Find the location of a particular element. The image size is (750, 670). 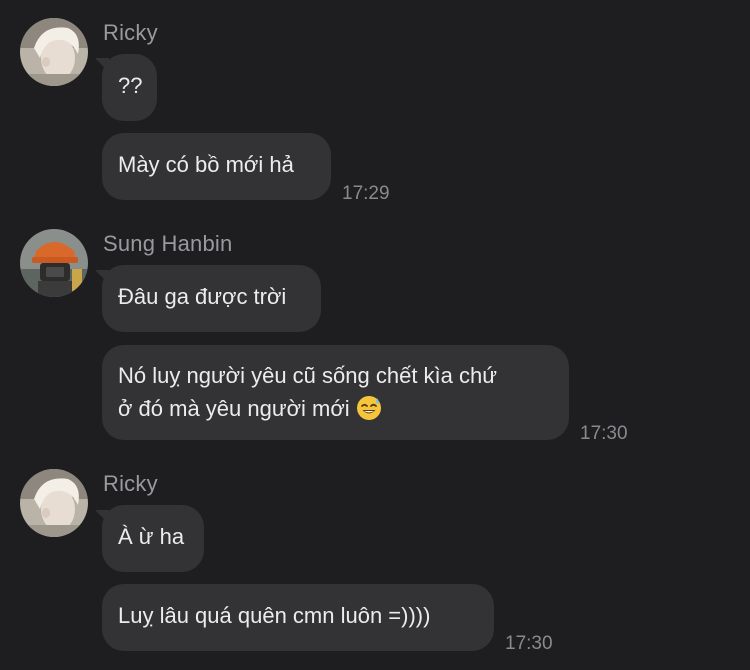

message-timestamp: 17:29 is located at coordinates (366, 193).